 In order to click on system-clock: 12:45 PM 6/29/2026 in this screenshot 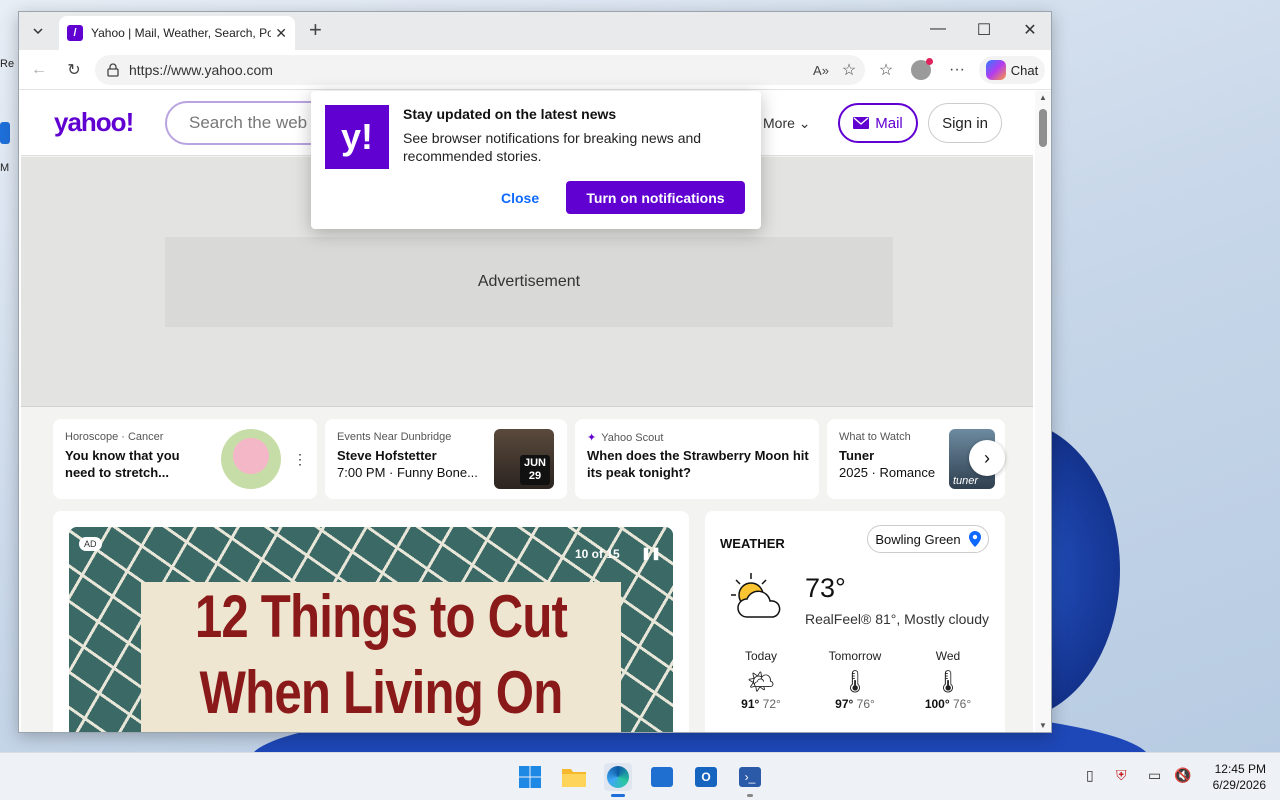, I will do `click(1231, 777)`.